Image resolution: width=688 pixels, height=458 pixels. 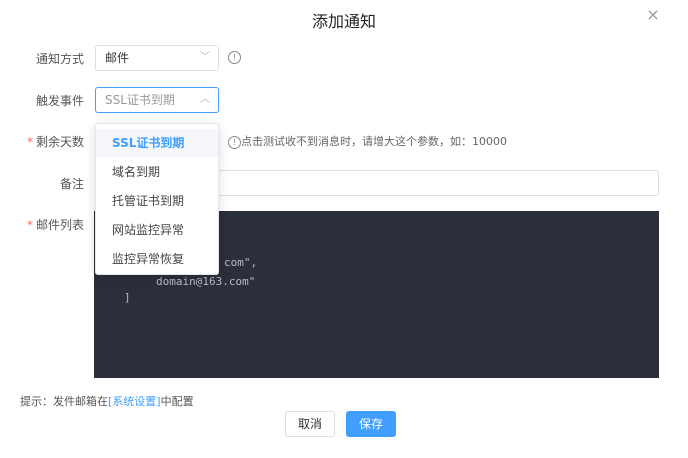 What do you see at coordinates (64, 401) in the screenshot?
I see `footer-hint-prefix: 提示：发件邮箱在` at bounding box center [64, 401].